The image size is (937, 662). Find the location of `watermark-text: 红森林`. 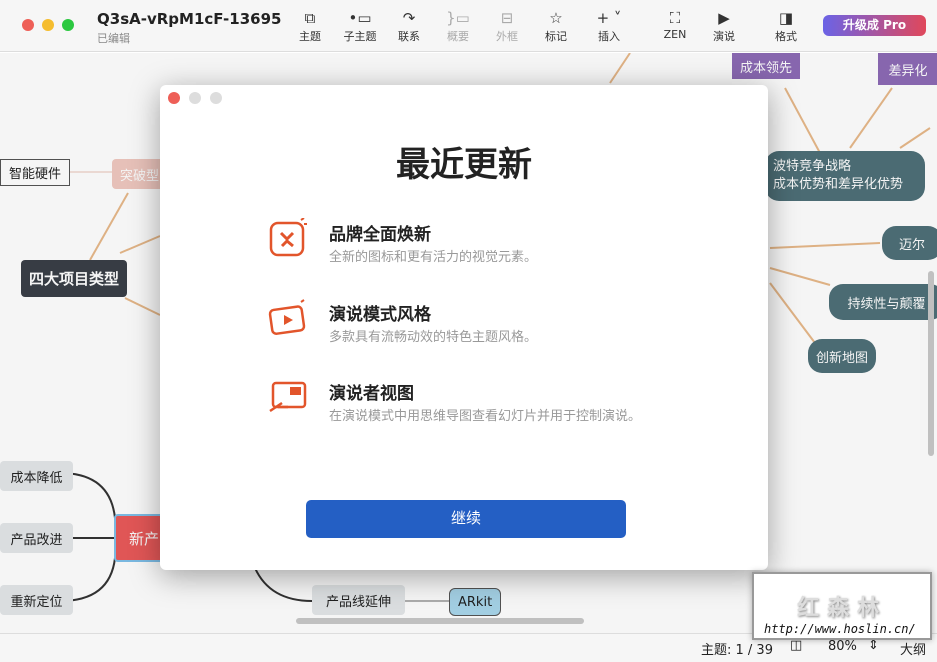

watermark-text: 红森林 is located at coordinates (841, 608).